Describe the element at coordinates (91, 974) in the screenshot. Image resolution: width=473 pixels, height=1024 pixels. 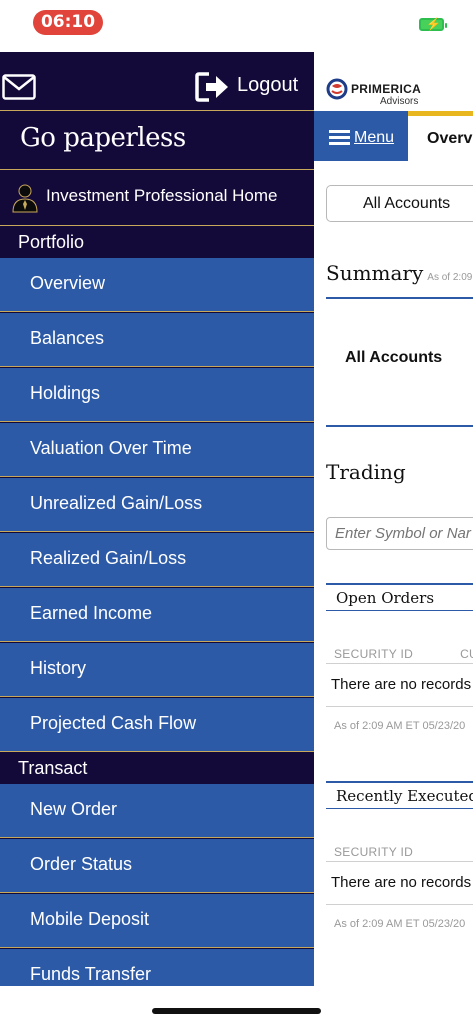
I see `nav-item-label: Funds Transfer` at that location.